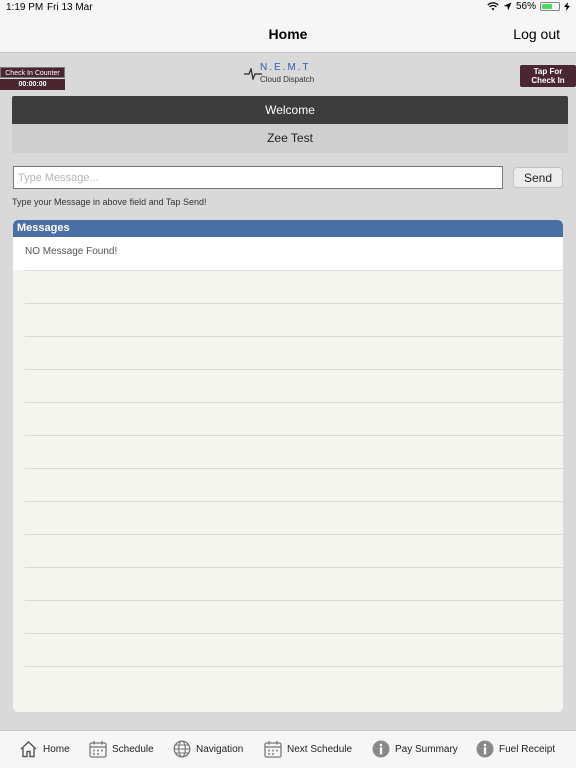 Image resolution: width=576 pixels, height=768 pixels. Describe the element at coordinates (288, 253) in the screenshot. I see `no-message-row: NO Message Found!` at that location.